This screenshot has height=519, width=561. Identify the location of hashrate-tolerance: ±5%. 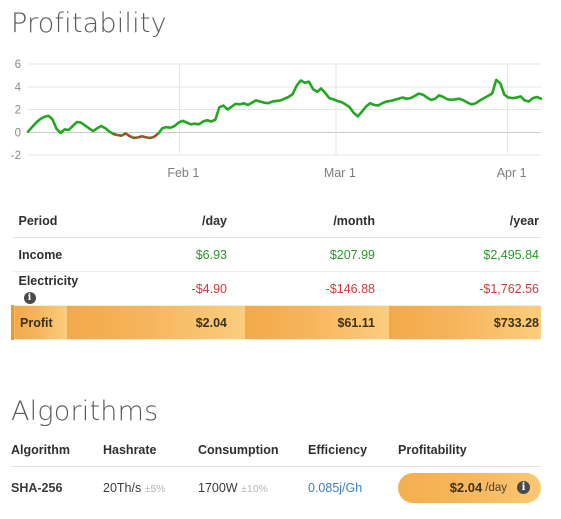
(155, 488).